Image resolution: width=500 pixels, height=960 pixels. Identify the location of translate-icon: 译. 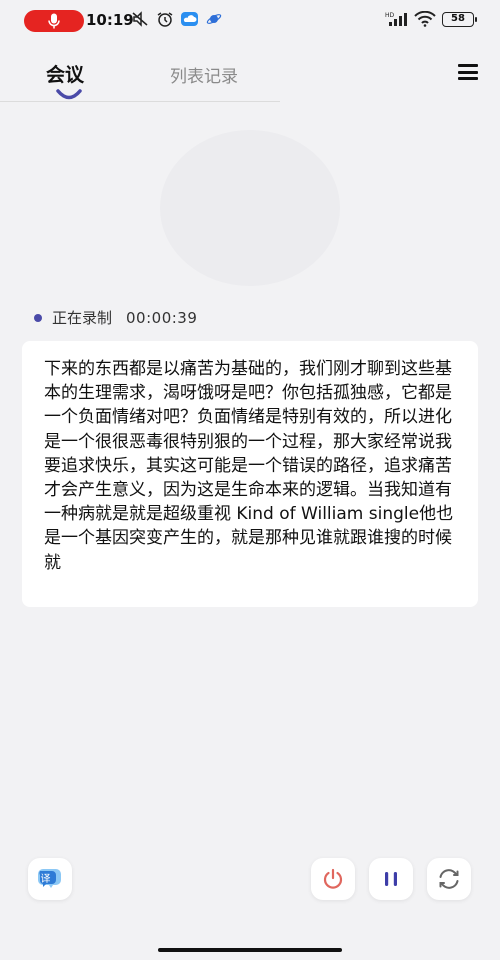
(49, 878).